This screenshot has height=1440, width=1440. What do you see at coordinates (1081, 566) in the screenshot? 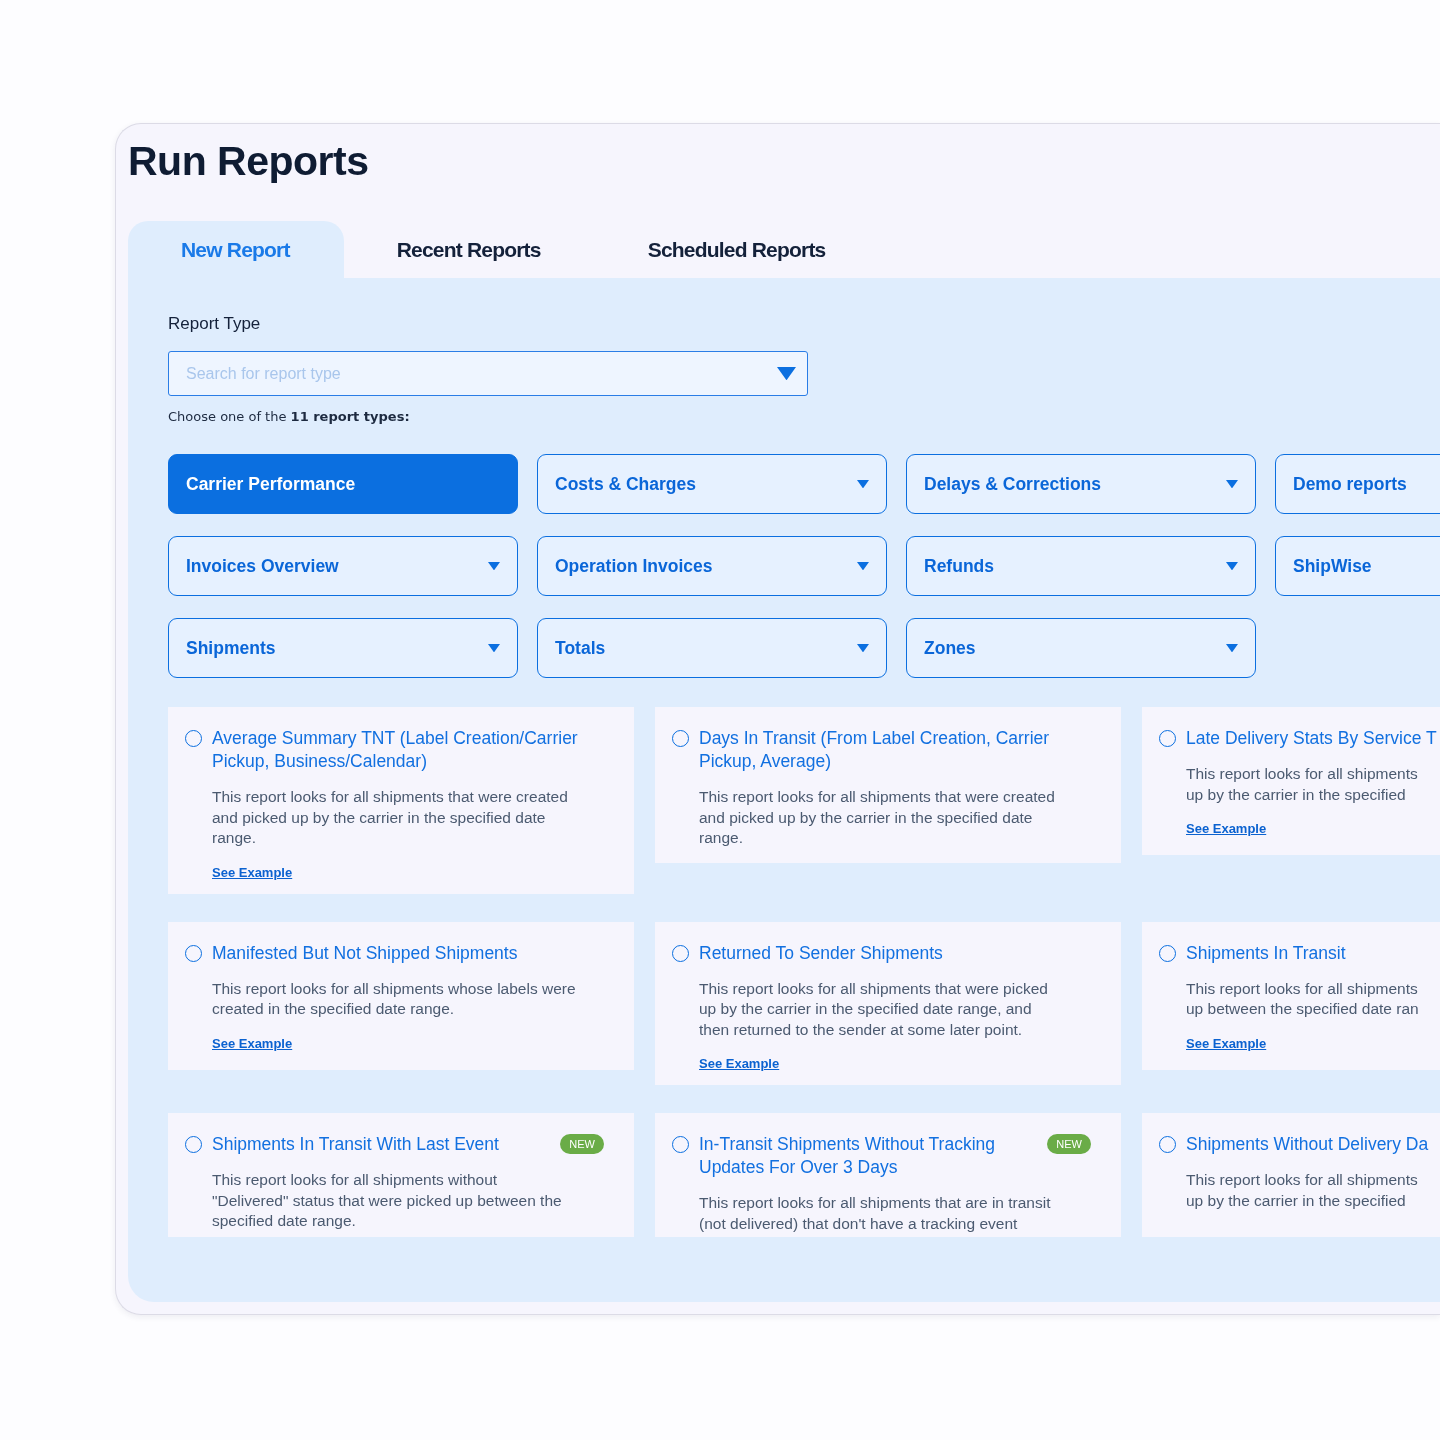
I see `category-button: Refunds` at bounding box center [1081, 566].